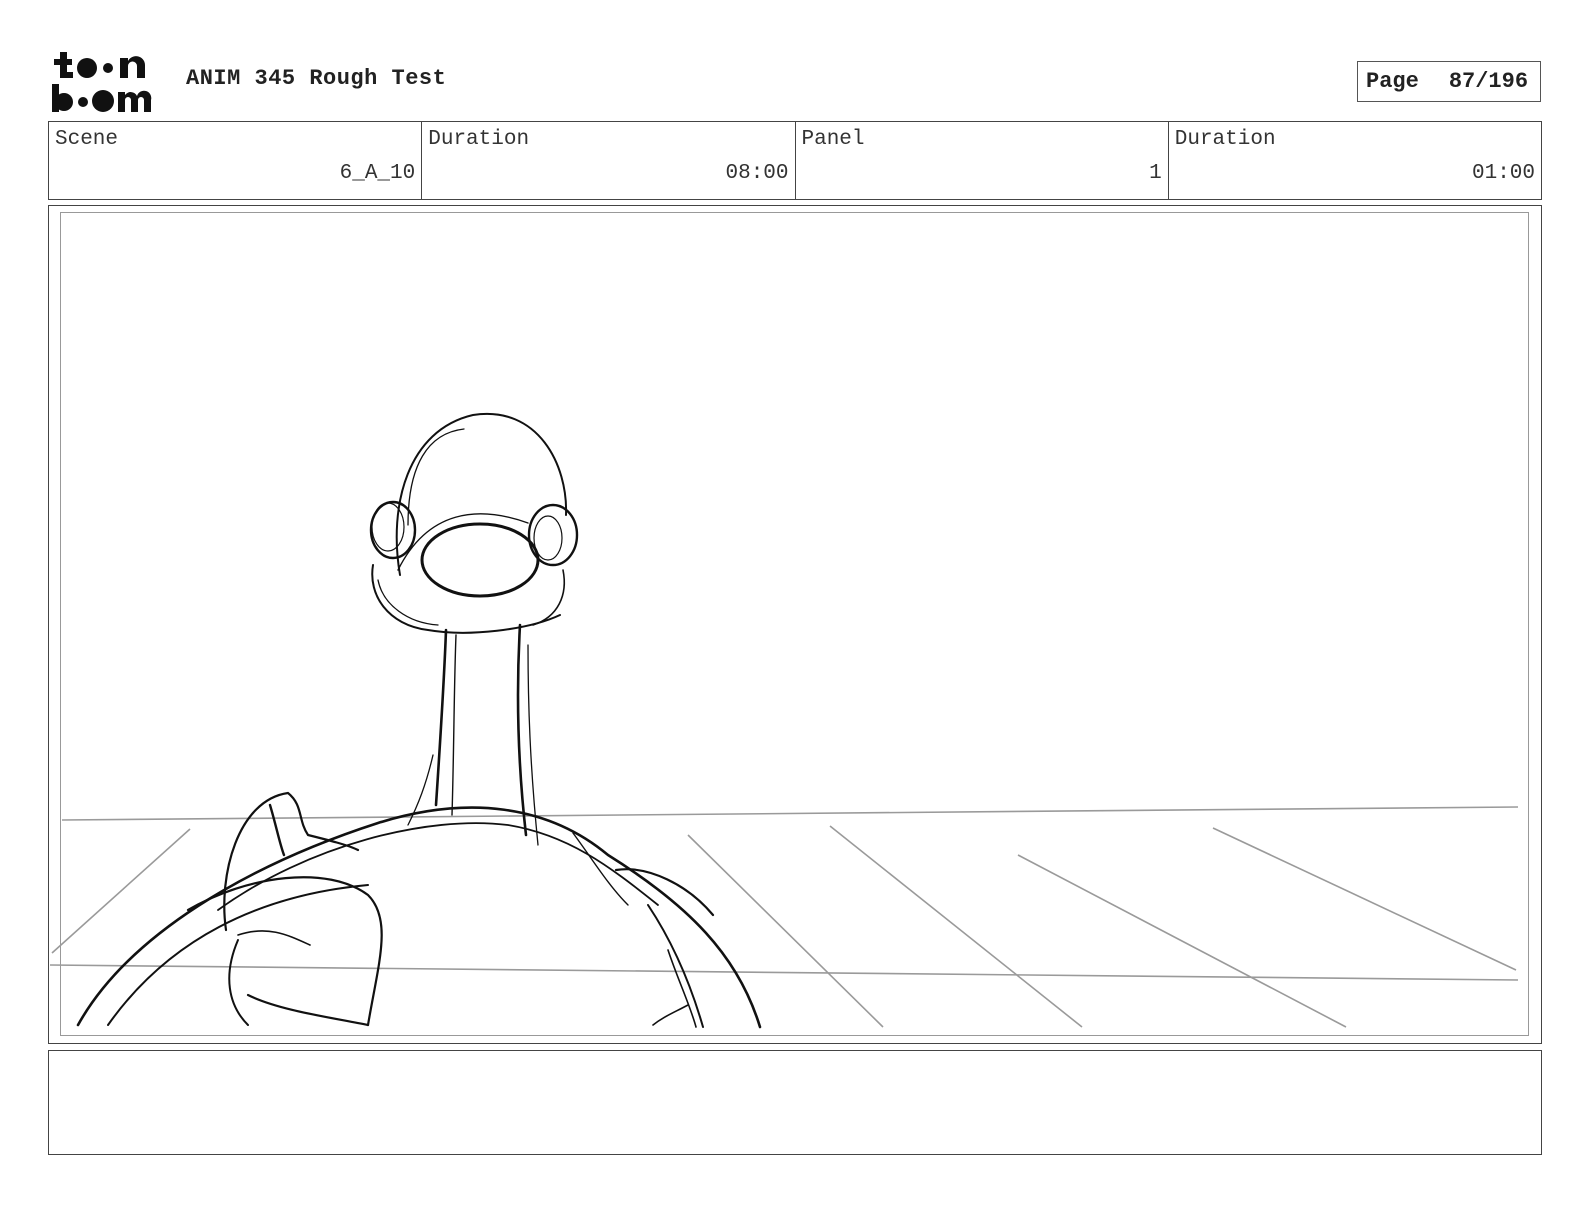 The width and height of the screenshot is (1584, 1224). What do you see at coordinates (609, 160) in the screenshot?
I see `scene-duration-cell: Duration 08:00` at bounding box center [609, 160].